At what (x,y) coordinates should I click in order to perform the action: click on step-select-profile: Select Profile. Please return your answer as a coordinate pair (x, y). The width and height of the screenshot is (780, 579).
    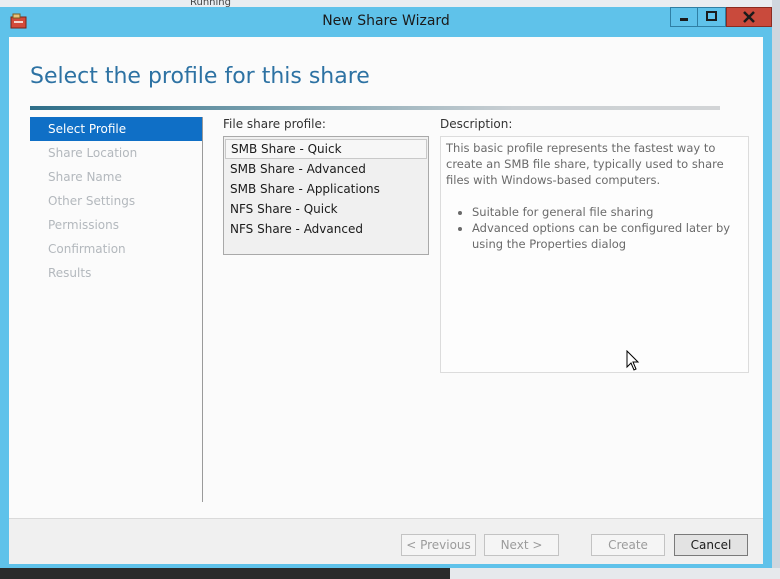
    Looking at the image, I should click on (116, 129).